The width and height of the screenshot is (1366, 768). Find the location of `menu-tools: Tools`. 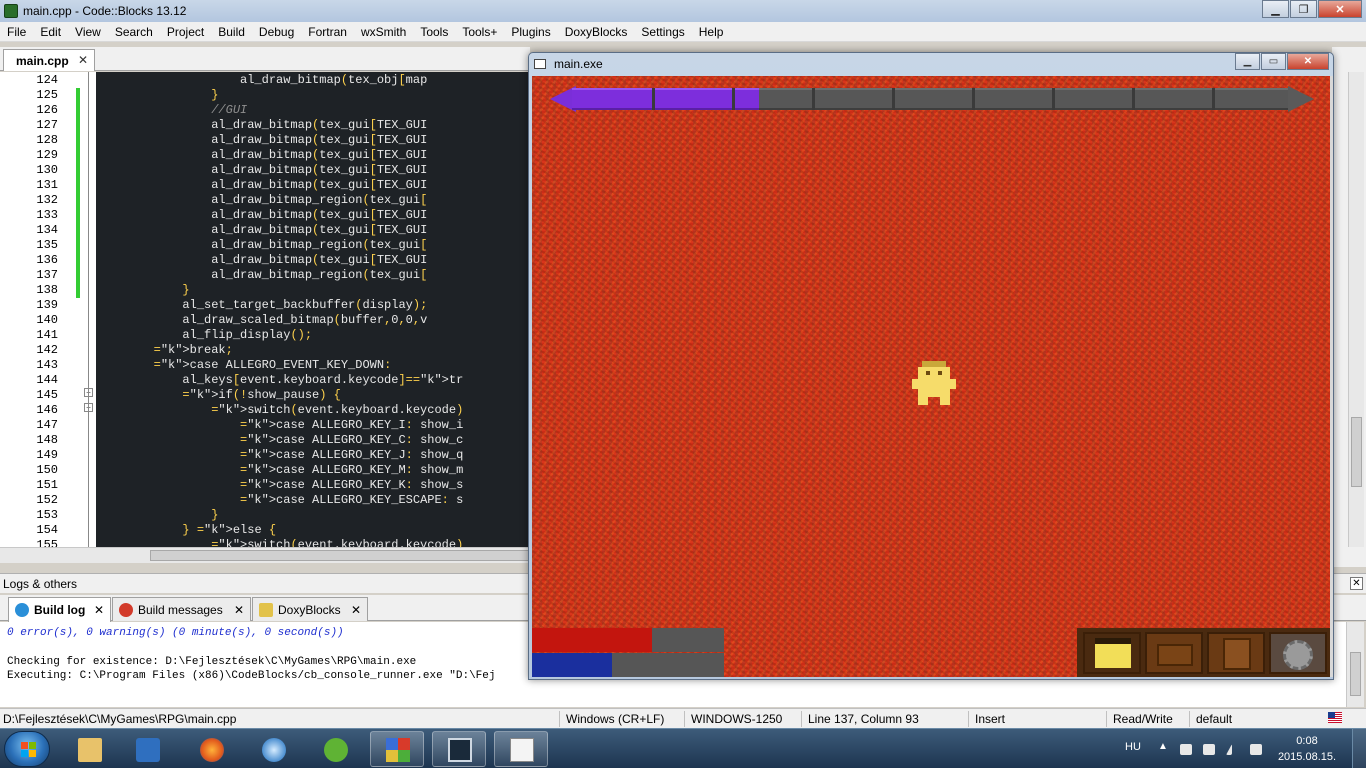

menu-tools: Tools is located at coordinates (434, 32).